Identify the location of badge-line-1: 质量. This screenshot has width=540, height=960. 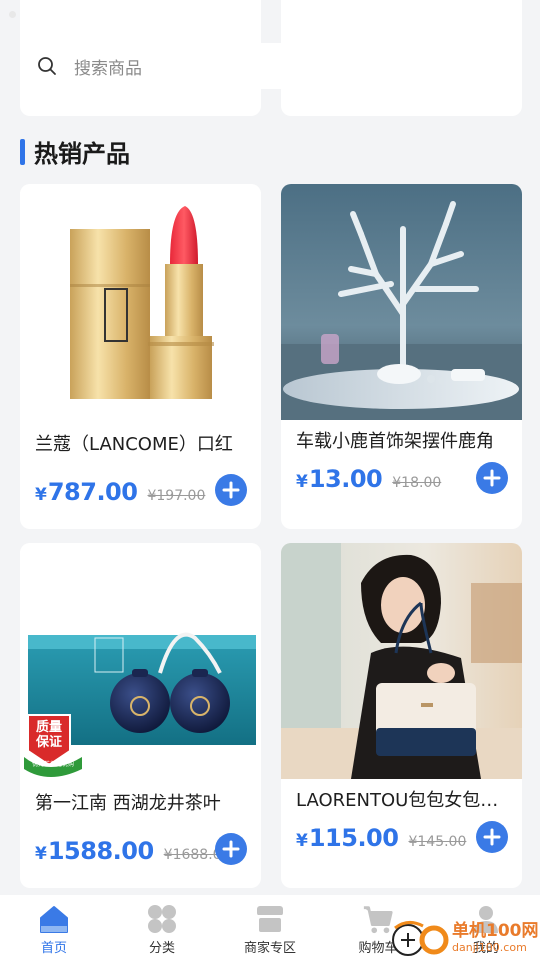
(48, 727).